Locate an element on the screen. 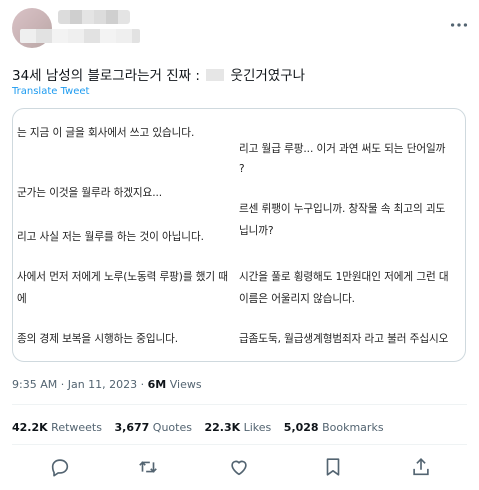 The width and height of the screenshot is (479, 490). bookmarks-stat: 5,028 Bookmarks is located at coordinates (334, 427).